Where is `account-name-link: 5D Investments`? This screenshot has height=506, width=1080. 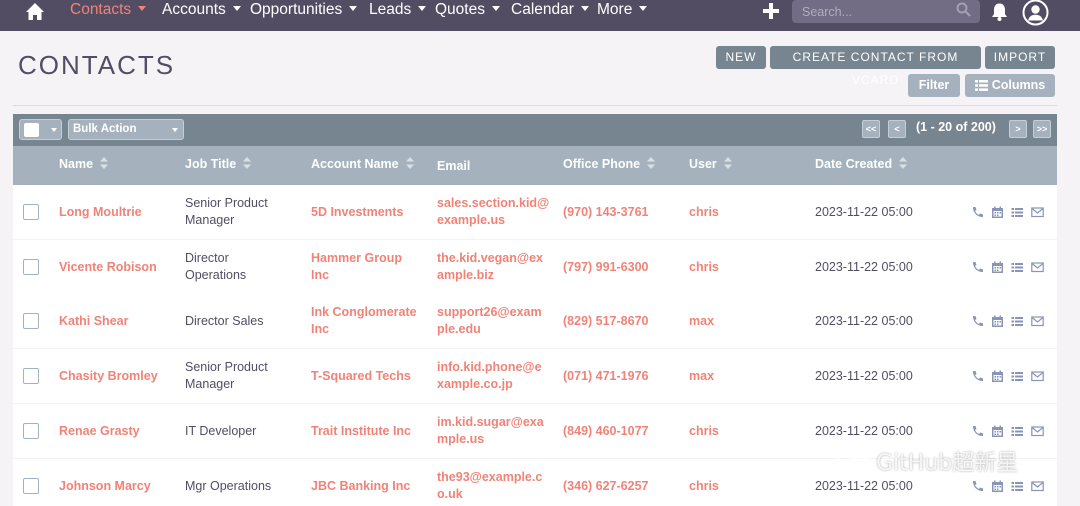
account-name-link: 5D Investments is located at coordinates (357, 212).